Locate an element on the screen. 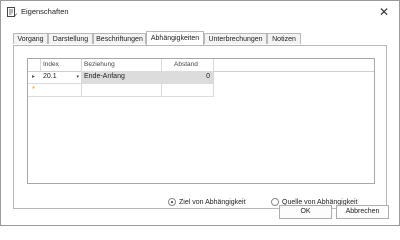 This screenshot has width=400, height=240. ziel-label: Ziel von Abhängigkeit is located at coordinates (212, 202).